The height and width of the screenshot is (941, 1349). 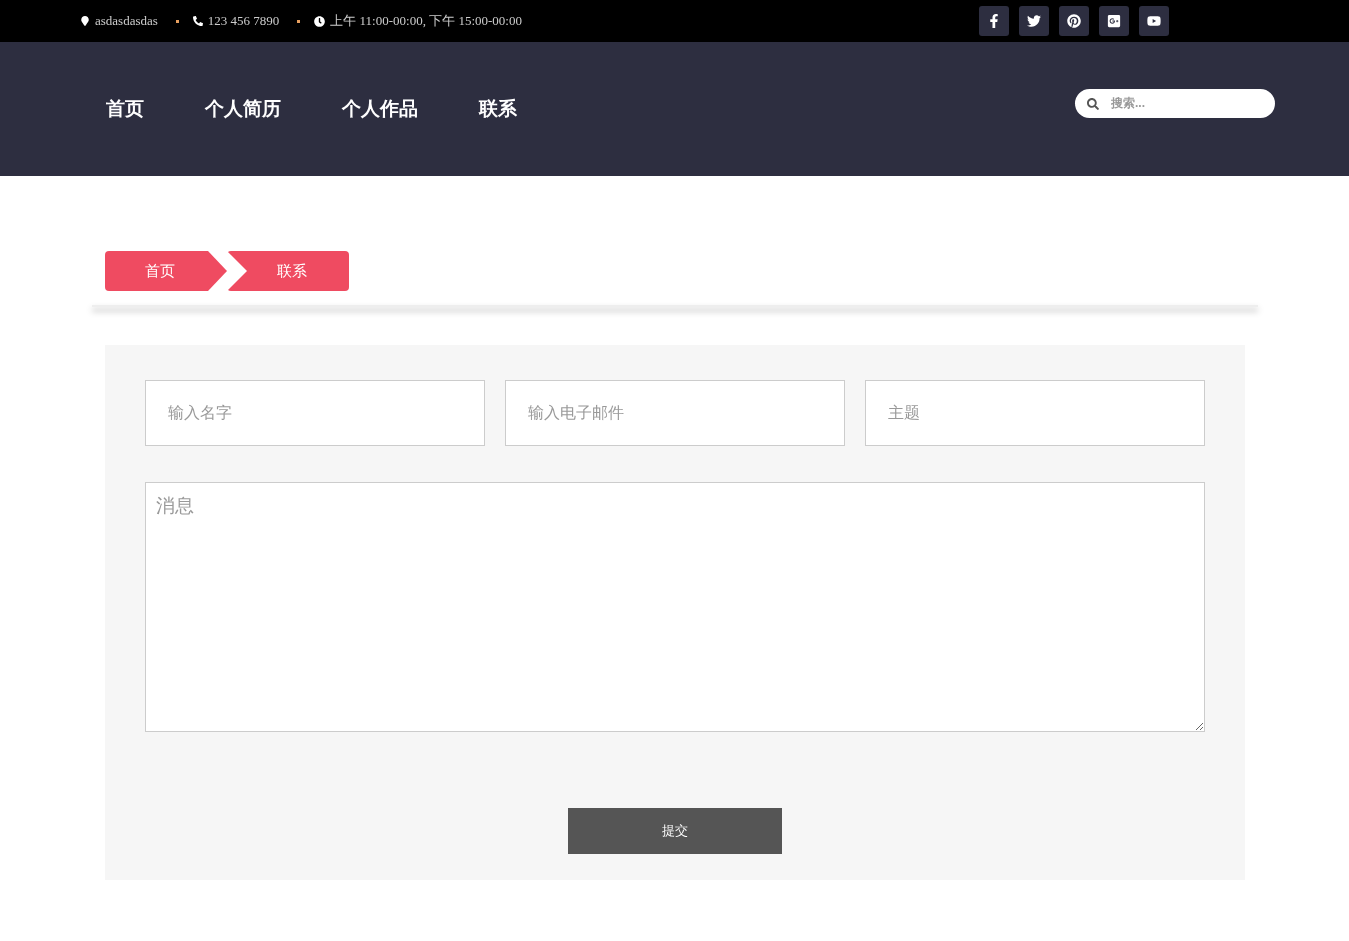 I want to click on google-plus-button, so click(x=1114, y=21).